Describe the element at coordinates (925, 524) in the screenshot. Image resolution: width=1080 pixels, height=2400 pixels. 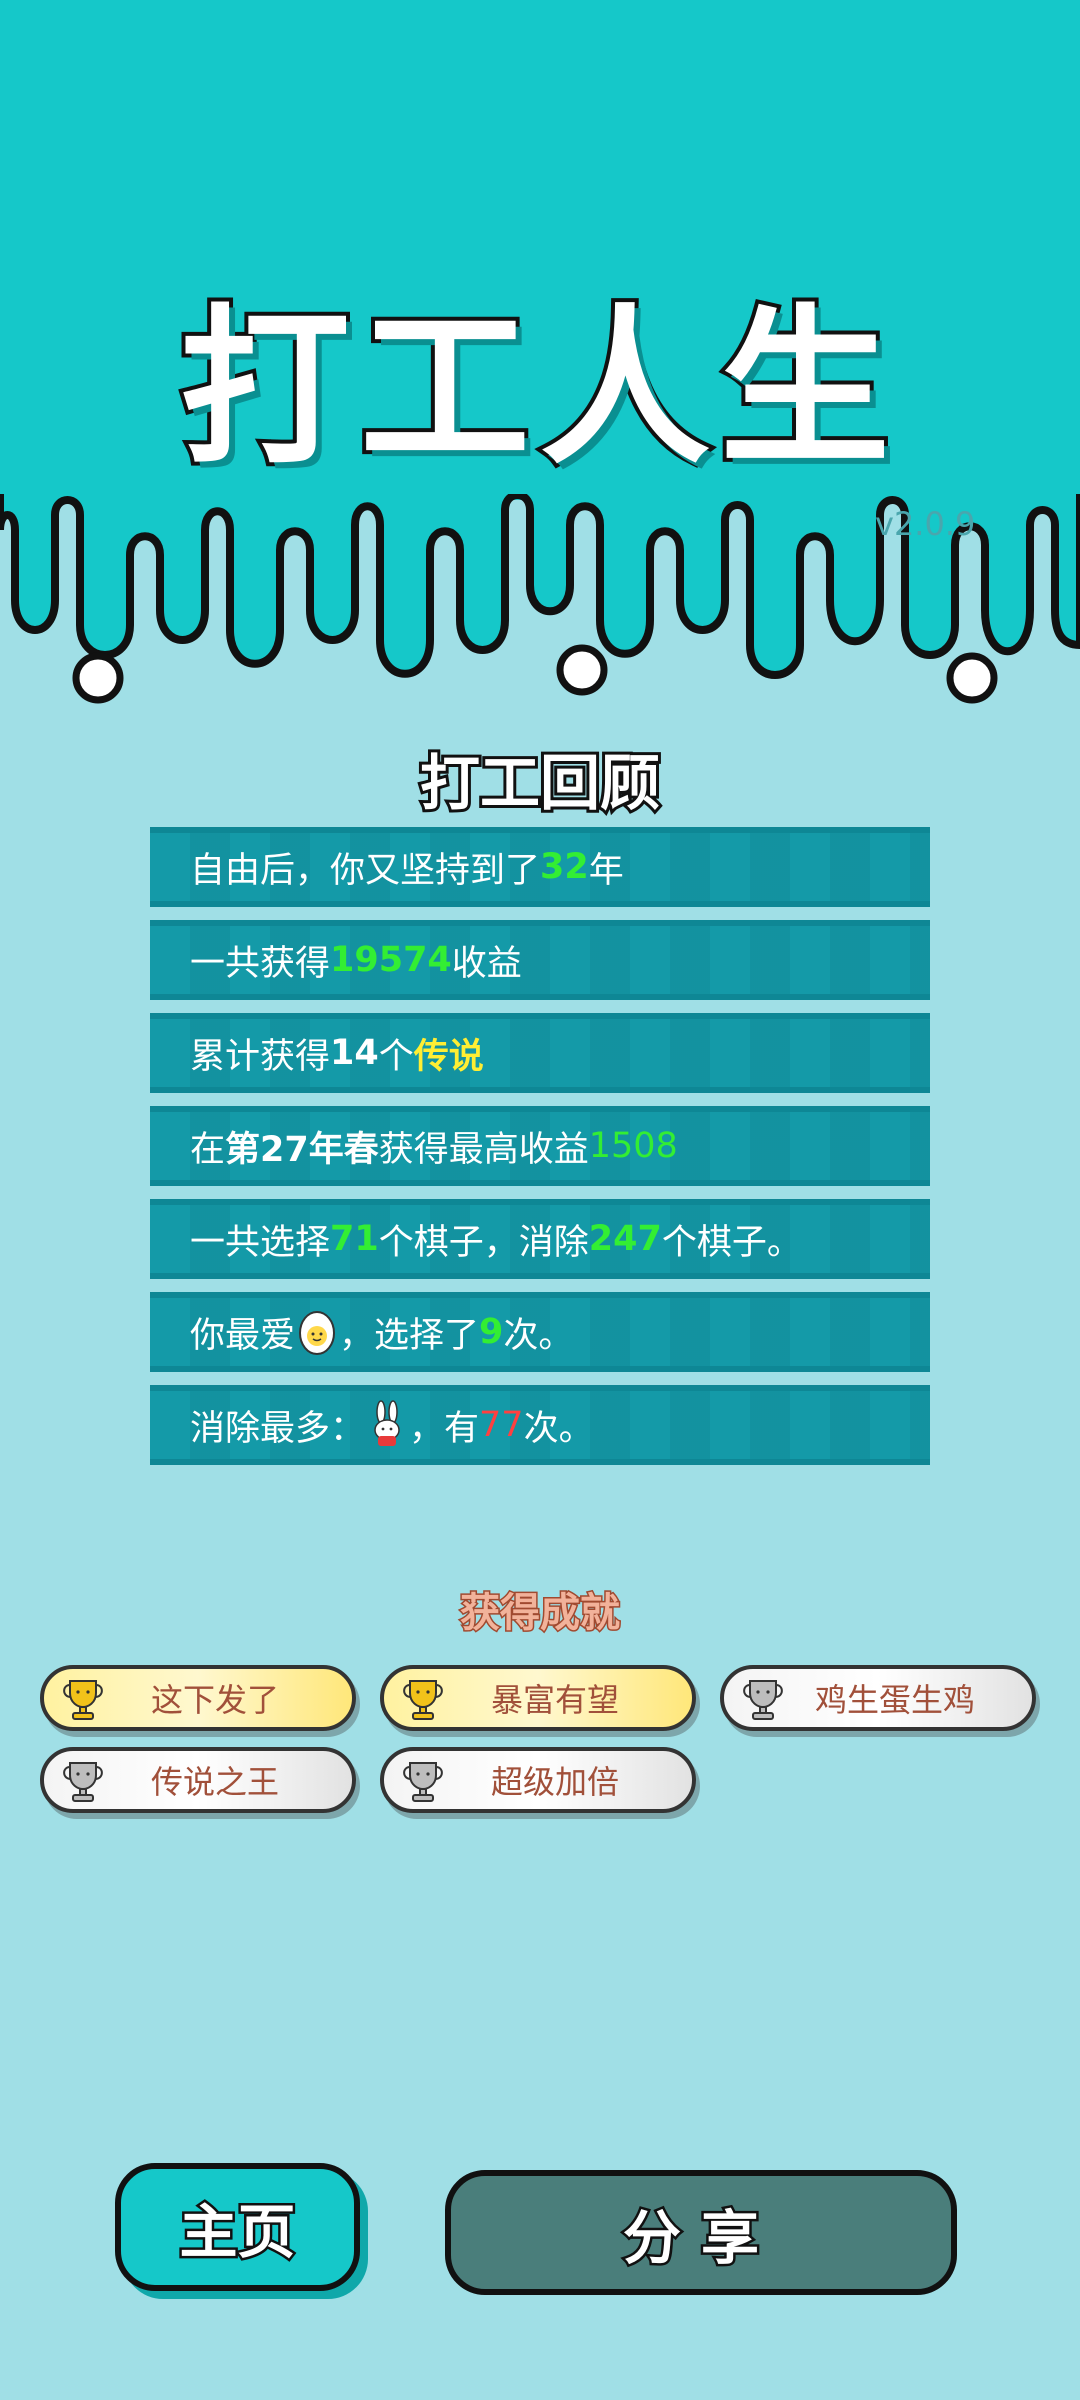
I see `version-label: v2.0.9` at that location.